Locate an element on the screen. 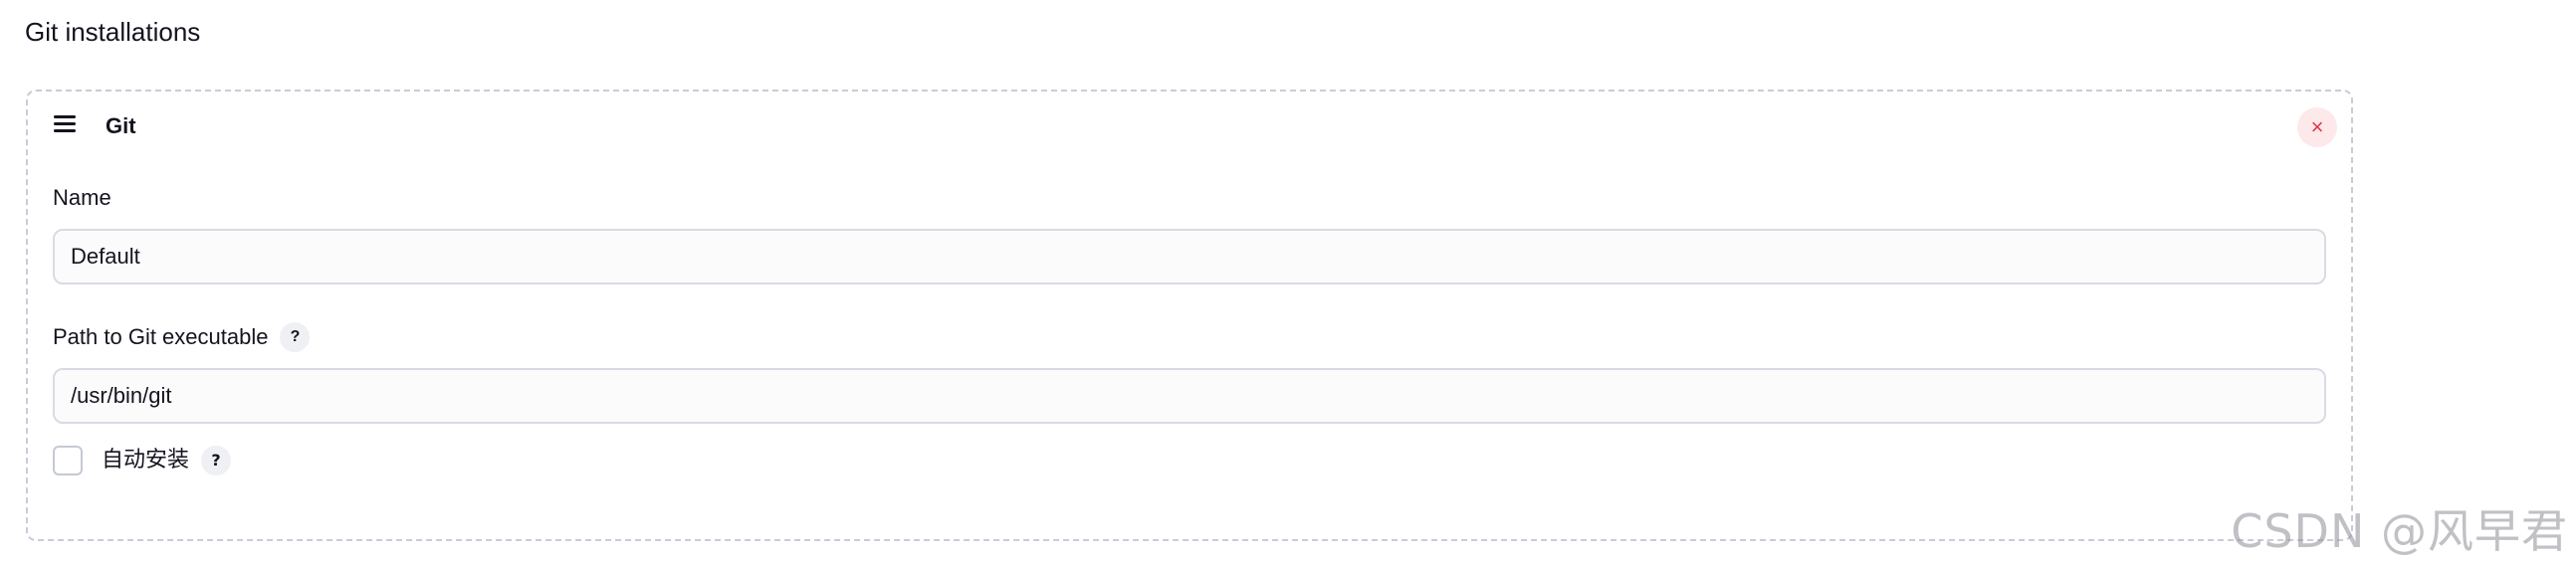 This screenshot has height=565, width=2576. path-label: Path to Git executable ? is located at coordinates (182, 337).